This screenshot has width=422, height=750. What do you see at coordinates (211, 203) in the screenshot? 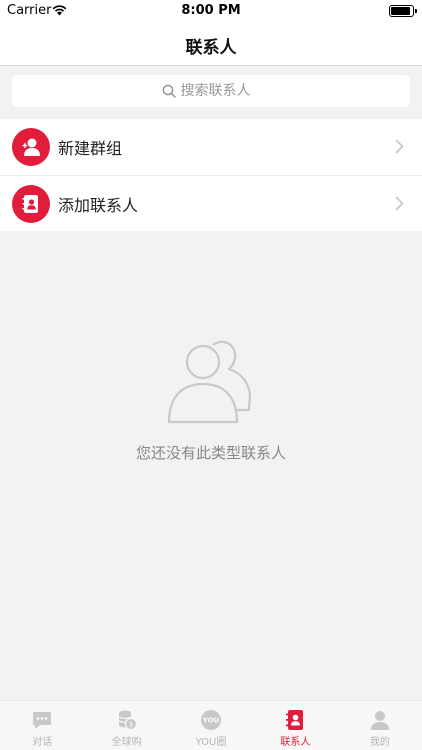
I see `add-contact-item: 添加联系人` at bounding box center [211, 203].